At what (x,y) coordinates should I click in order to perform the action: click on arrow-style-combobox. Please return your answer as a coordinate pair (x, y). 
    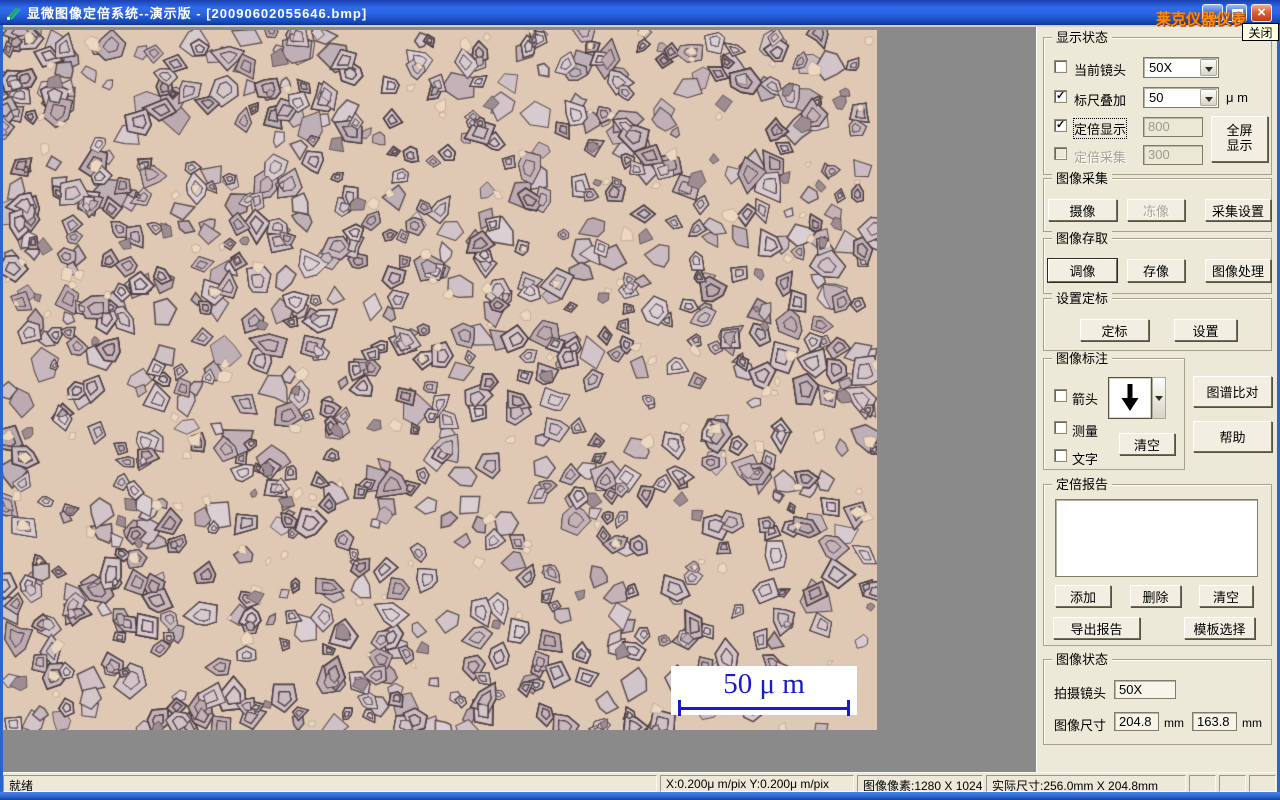
    Looking at the image, I should click on (1137, 398).